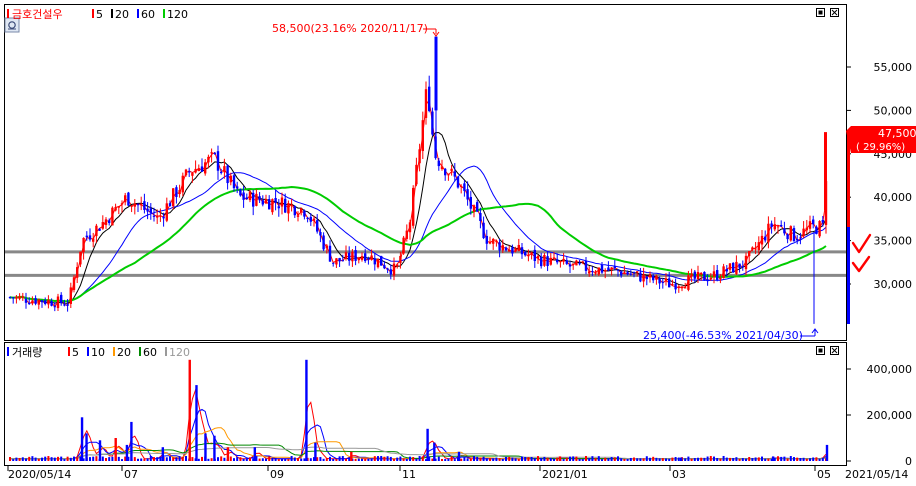 The width and height of the screenshot is (916, 486). What do you see at coordinates (890, 369) in the screenshot?
I see `y-tick-label: 400,000` at bounding box center [890, 369].